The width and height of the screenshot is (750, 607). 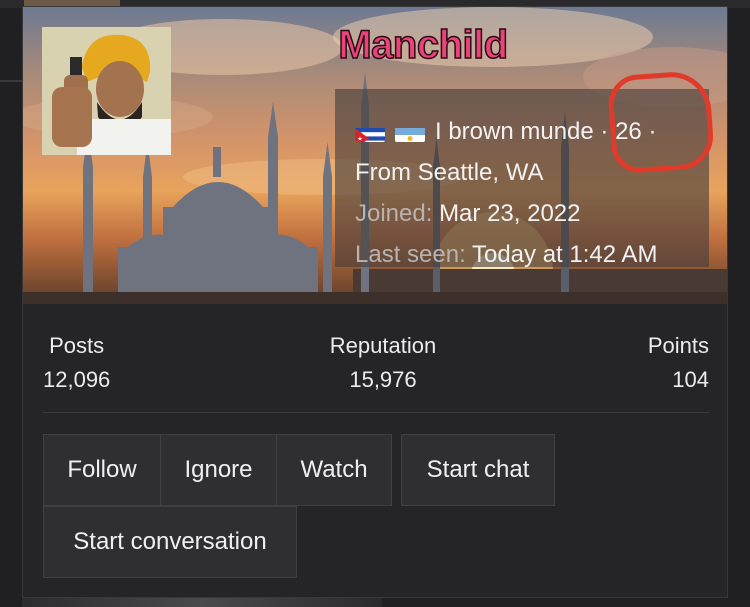 I want to click on argentina-flag-icon, so click(x=410, y=131).